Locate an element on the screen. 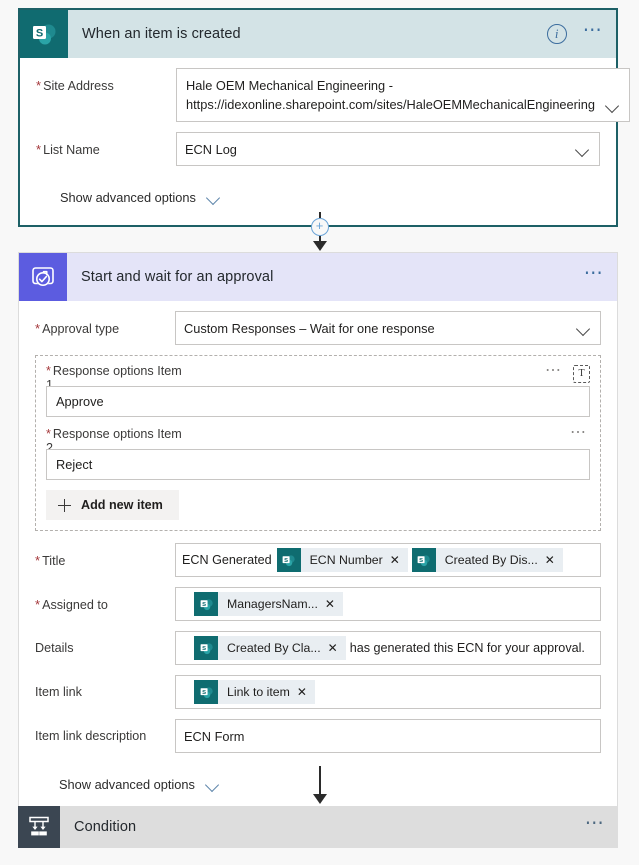  site-address-label: * Site Address is located at coordinates (75, 85).